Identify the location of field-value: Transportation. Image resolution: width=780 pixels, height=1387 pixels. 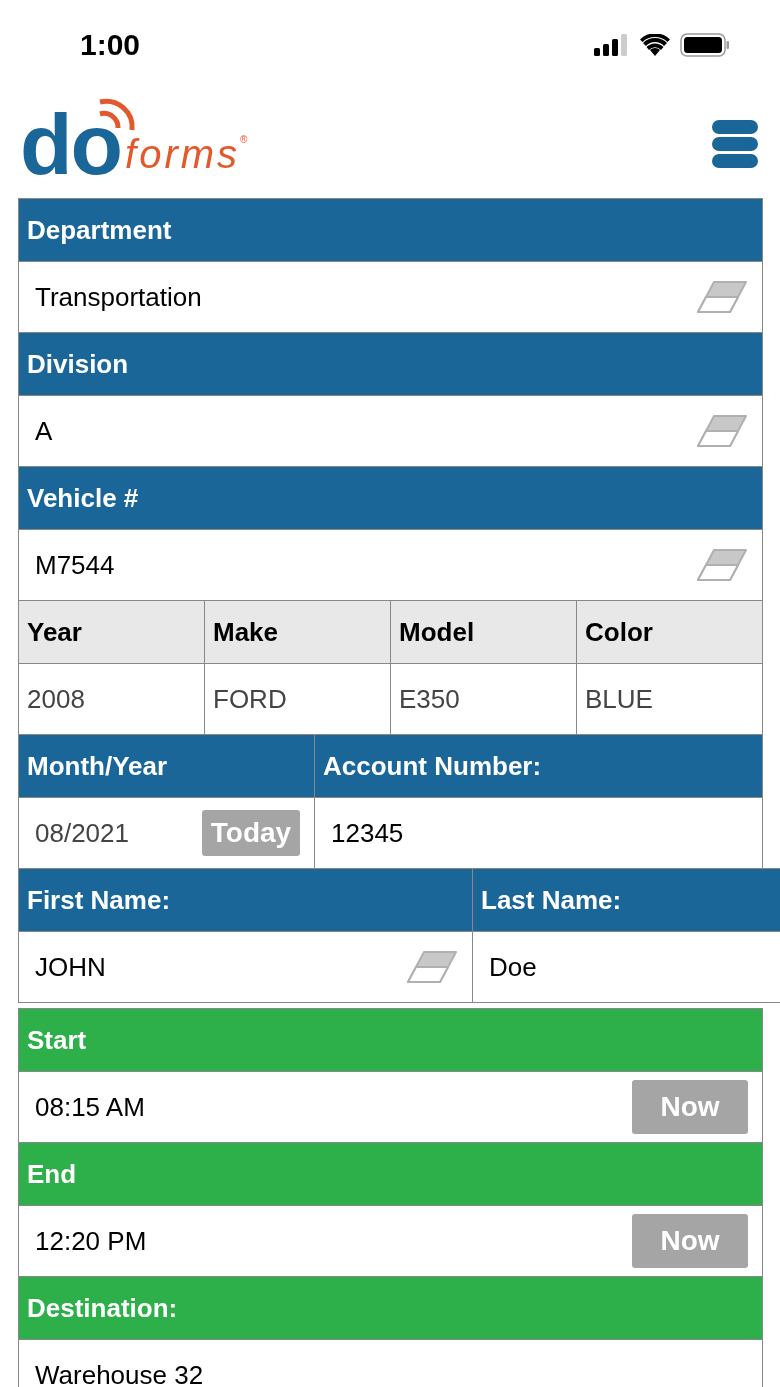
(118, 297).